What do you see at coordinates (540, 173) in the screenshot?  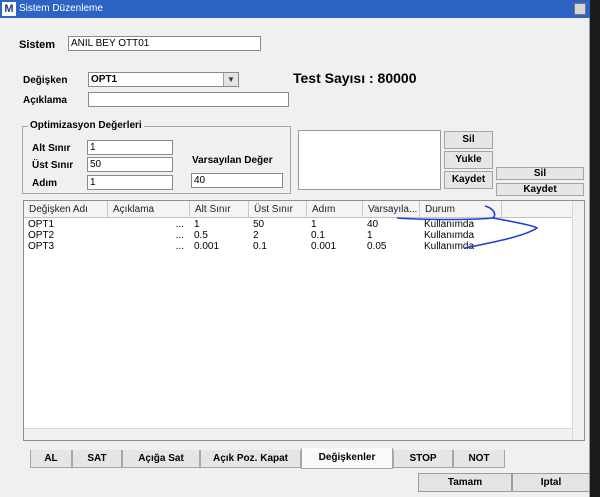 I see `sil-button: Sil` at bounding box center [540, 173].